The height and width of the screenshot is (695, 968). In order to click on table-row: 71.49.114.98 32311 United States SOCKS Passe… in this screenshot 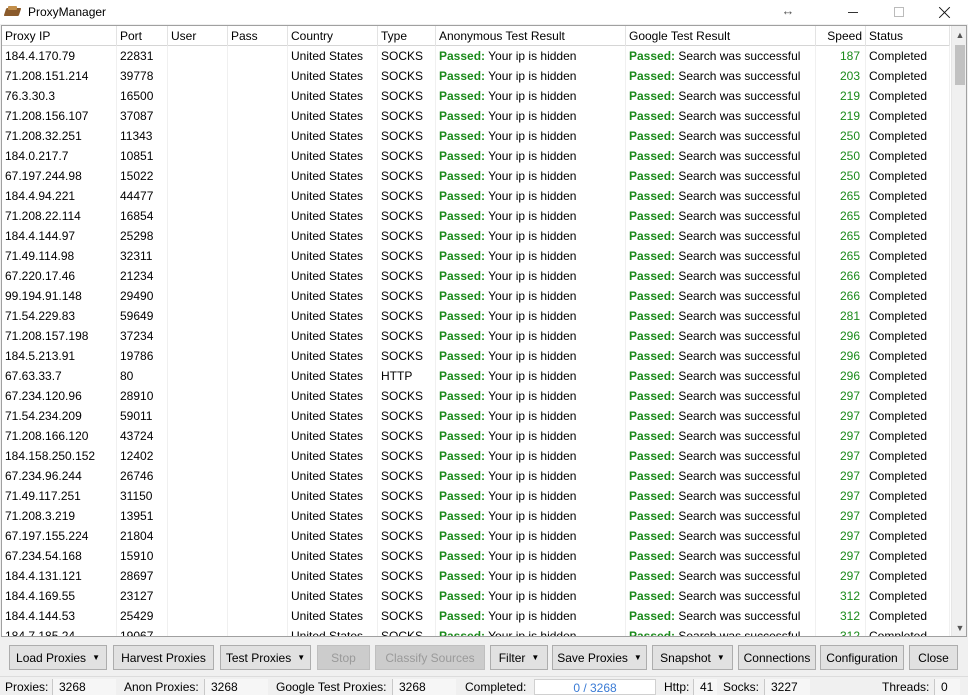, I will do `click(476, 256)`.